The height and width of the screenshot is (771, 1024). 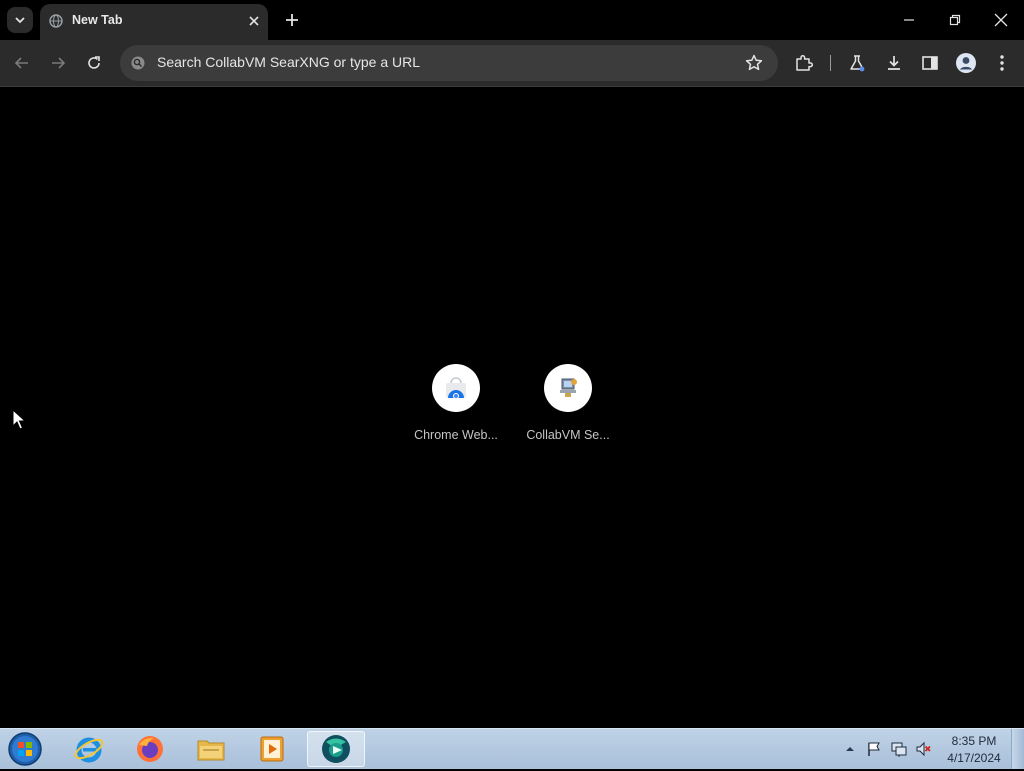 I want to click on forward-button, so click(x=58, y=63).